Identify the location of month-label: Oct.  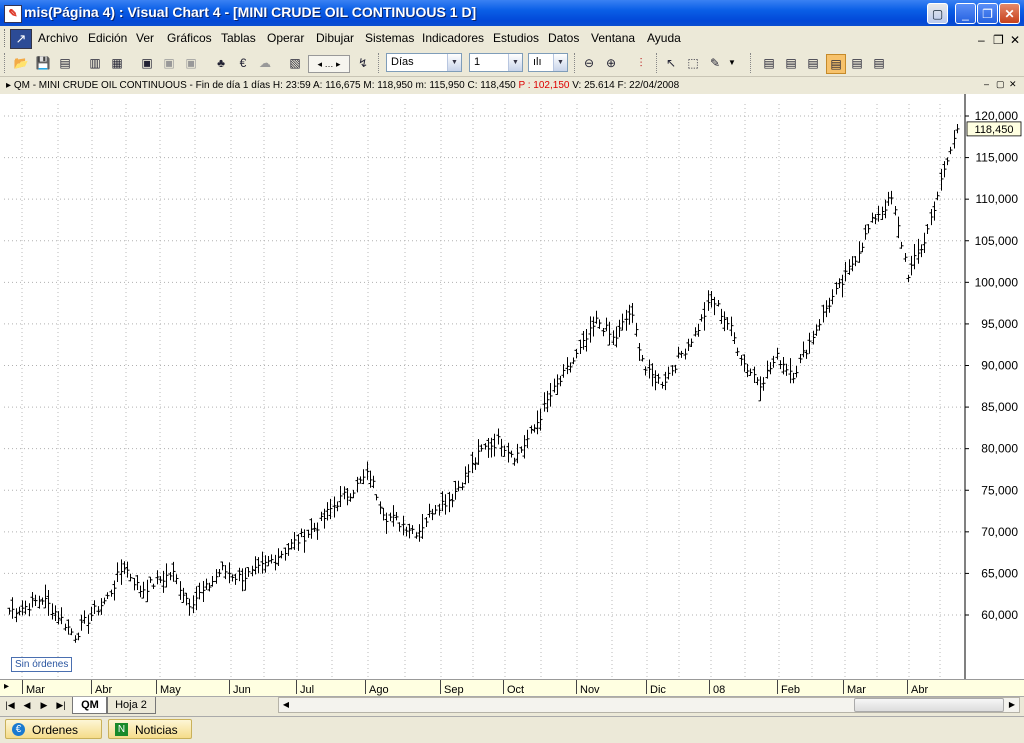
(516, 690).